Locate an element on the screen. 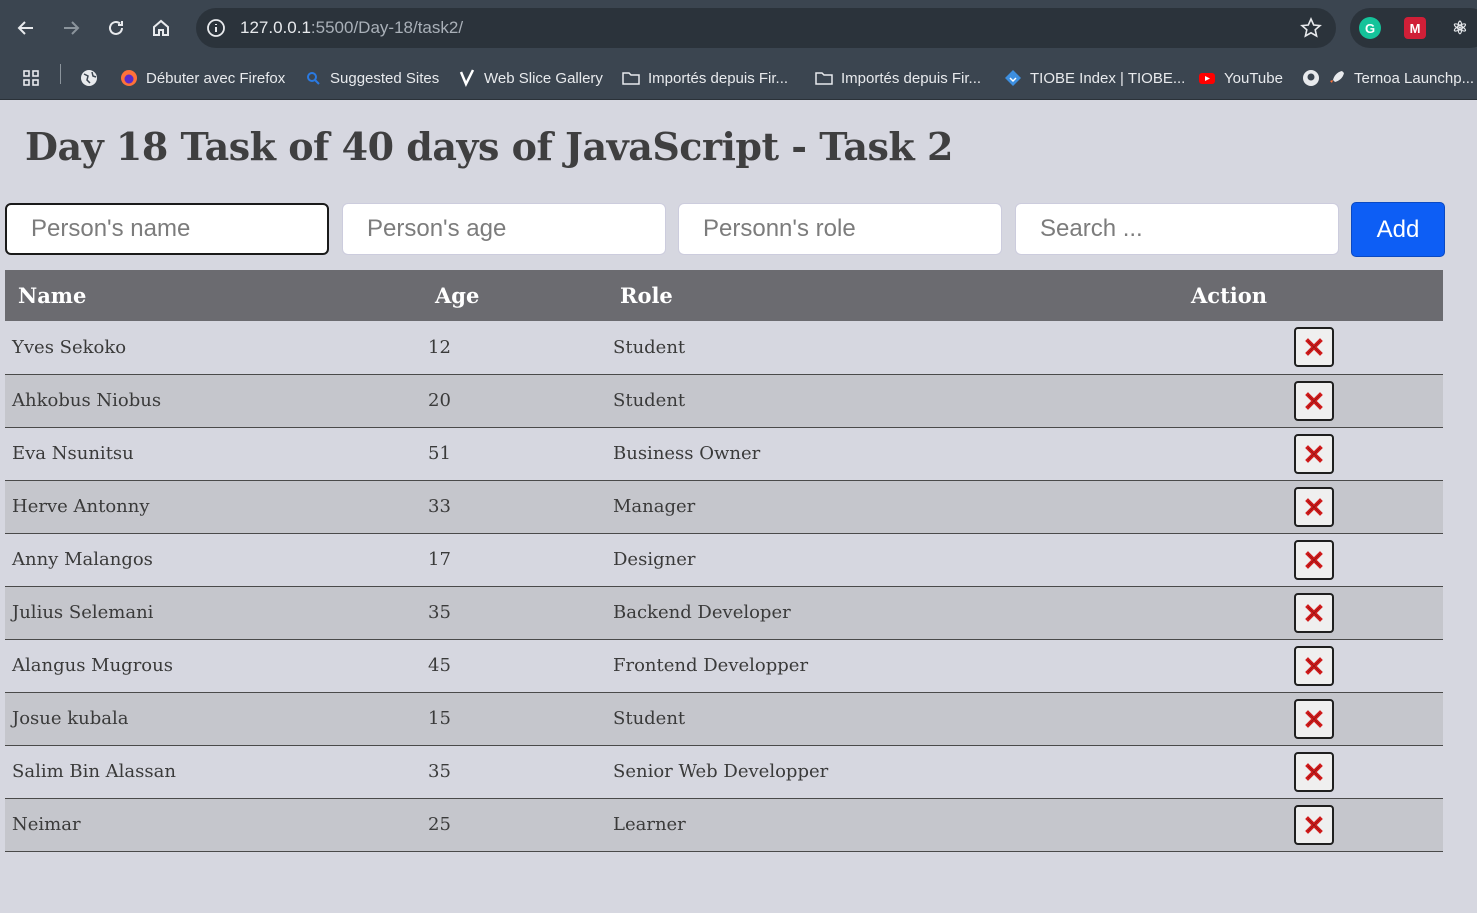  bookmark-6: YouTube is located at coordinates (1240, 78).